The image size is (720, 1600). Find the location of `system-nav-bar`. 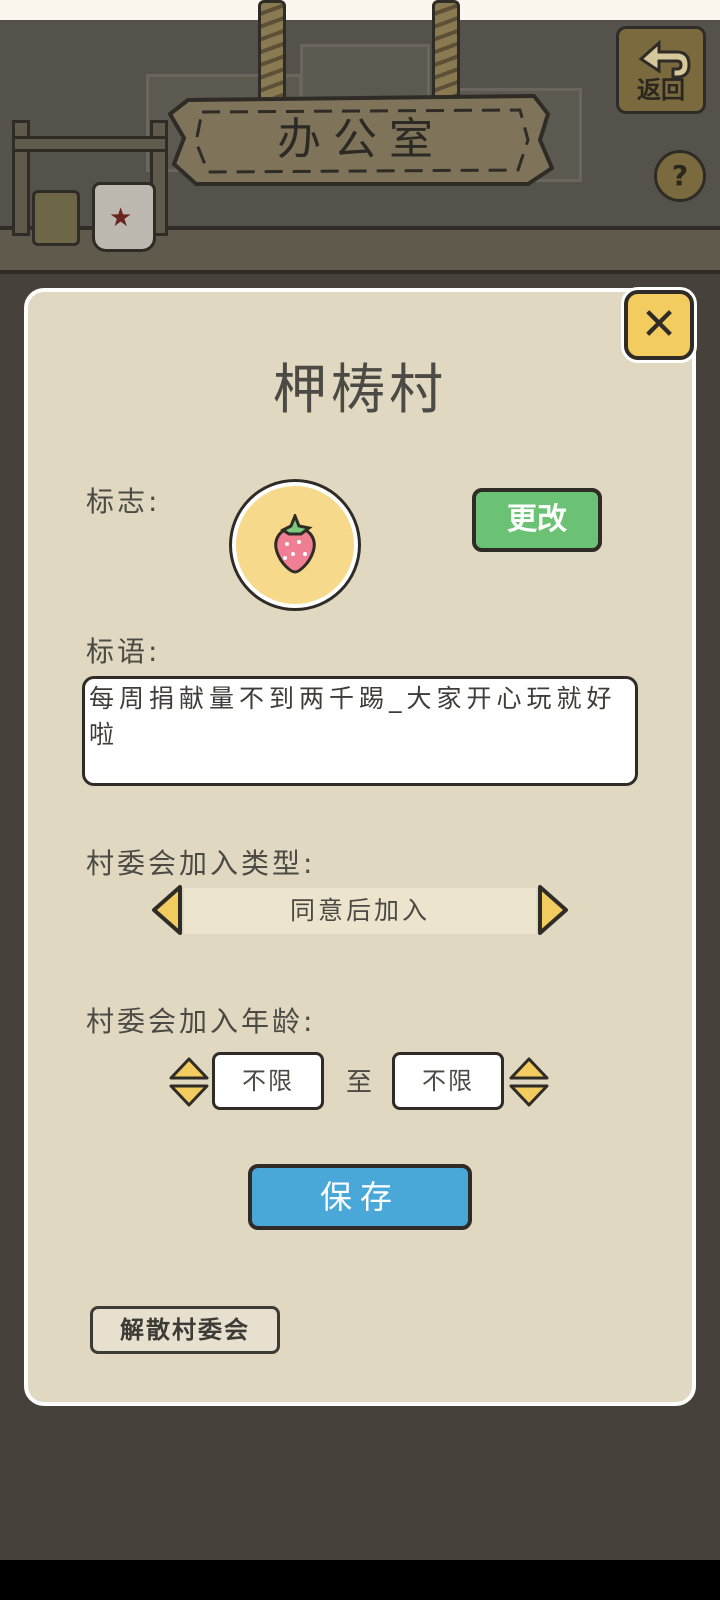

system-nav-bar is located at coordinates (360, 1580).